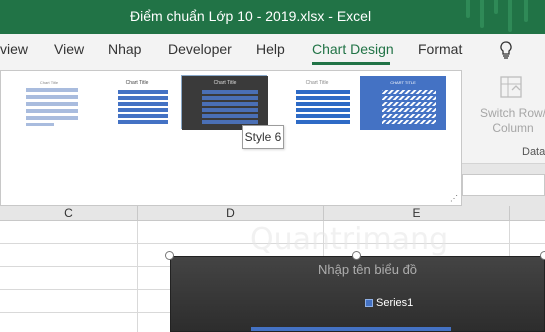 The image size is (545, 332). I want to click on data-group-label: Data, so click(533, 152).